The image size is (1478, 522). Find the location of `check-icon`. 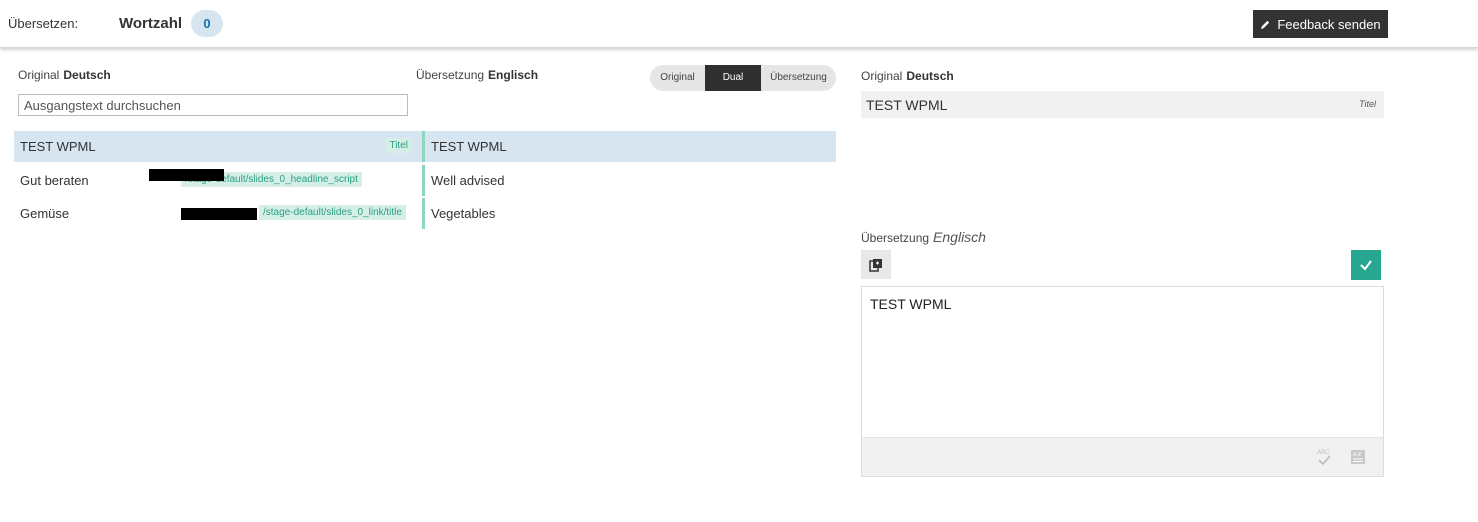

check-icon is located at coordinates (1366, 265).